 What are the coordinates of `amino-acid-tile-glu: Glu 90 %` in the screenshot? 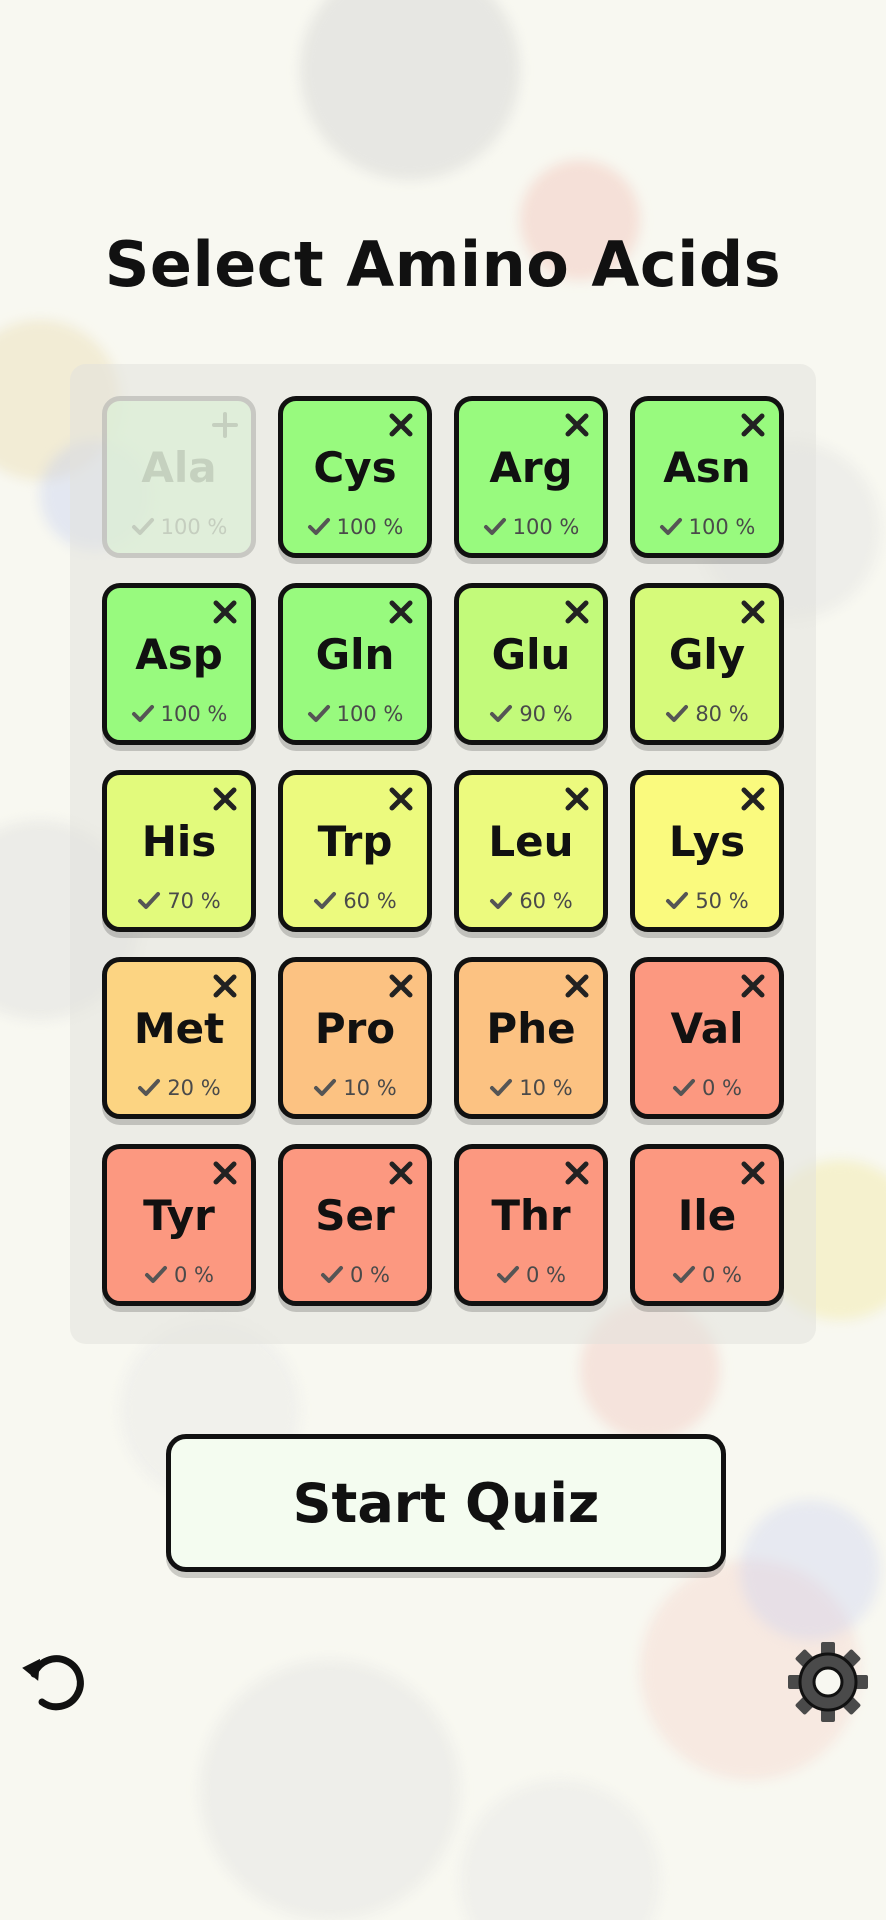 It's located at (531, 664).